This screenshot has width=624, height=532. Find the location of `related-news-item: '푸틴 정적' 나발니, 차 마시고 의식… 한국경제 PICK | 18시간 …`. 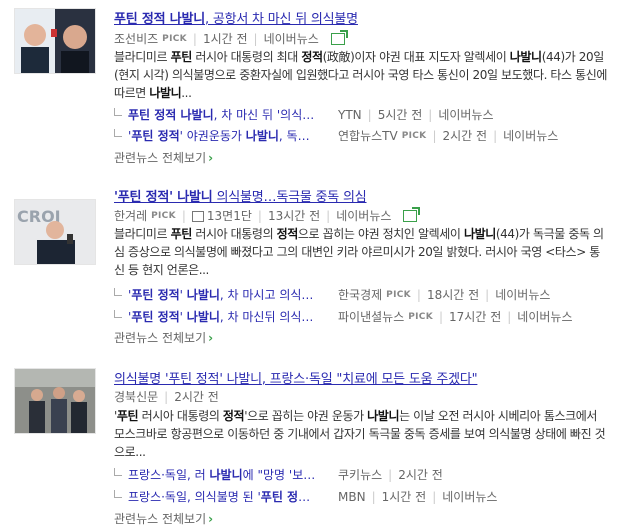

related-news-item: '푸틴 정적' 나발니, 차 마시고 의식… 한국경제 PICK | 18시간 … is located at coordinates (332, 294).